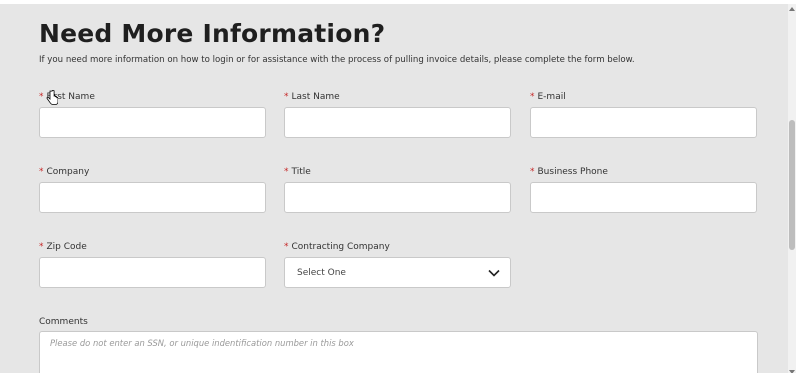  I want to click on business-phone-field: * Business Phone, so click(643, 189).